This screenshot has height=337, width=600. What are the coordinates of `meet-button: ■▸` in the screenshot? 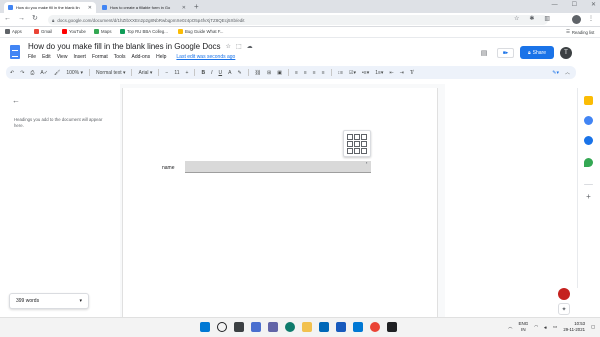 It's located at (505, 52).